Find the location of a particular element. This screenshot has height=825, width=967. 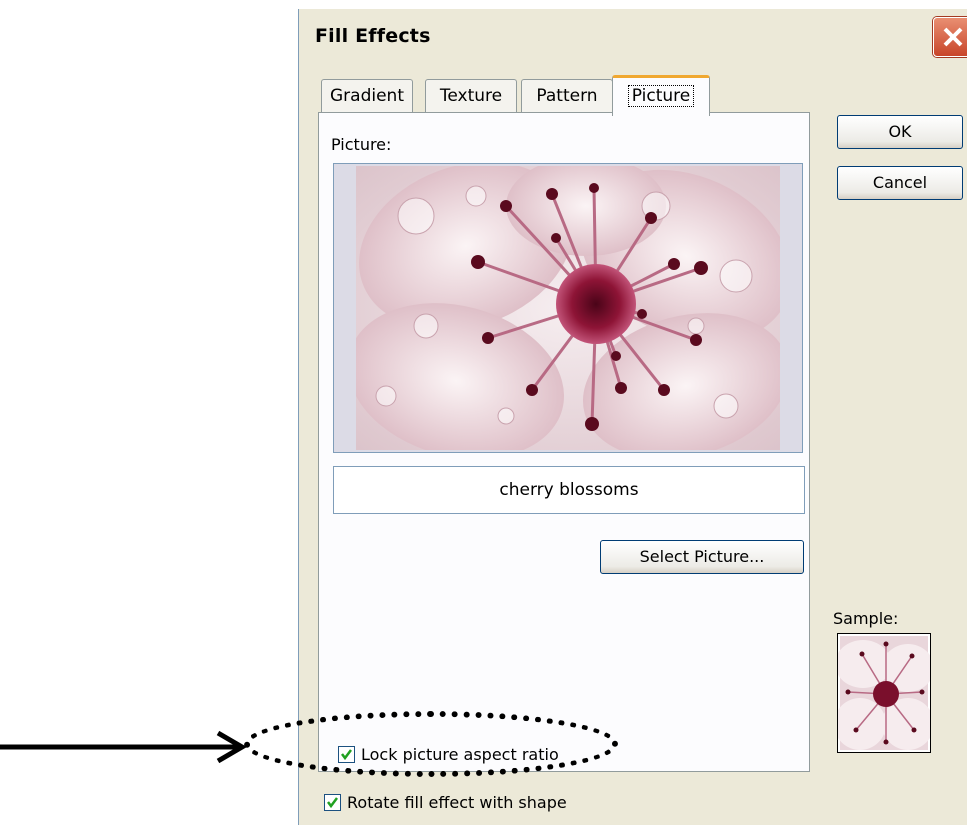

rotate-fill-label: Rotate fill effect with shape is located at coordinates (457, 802).